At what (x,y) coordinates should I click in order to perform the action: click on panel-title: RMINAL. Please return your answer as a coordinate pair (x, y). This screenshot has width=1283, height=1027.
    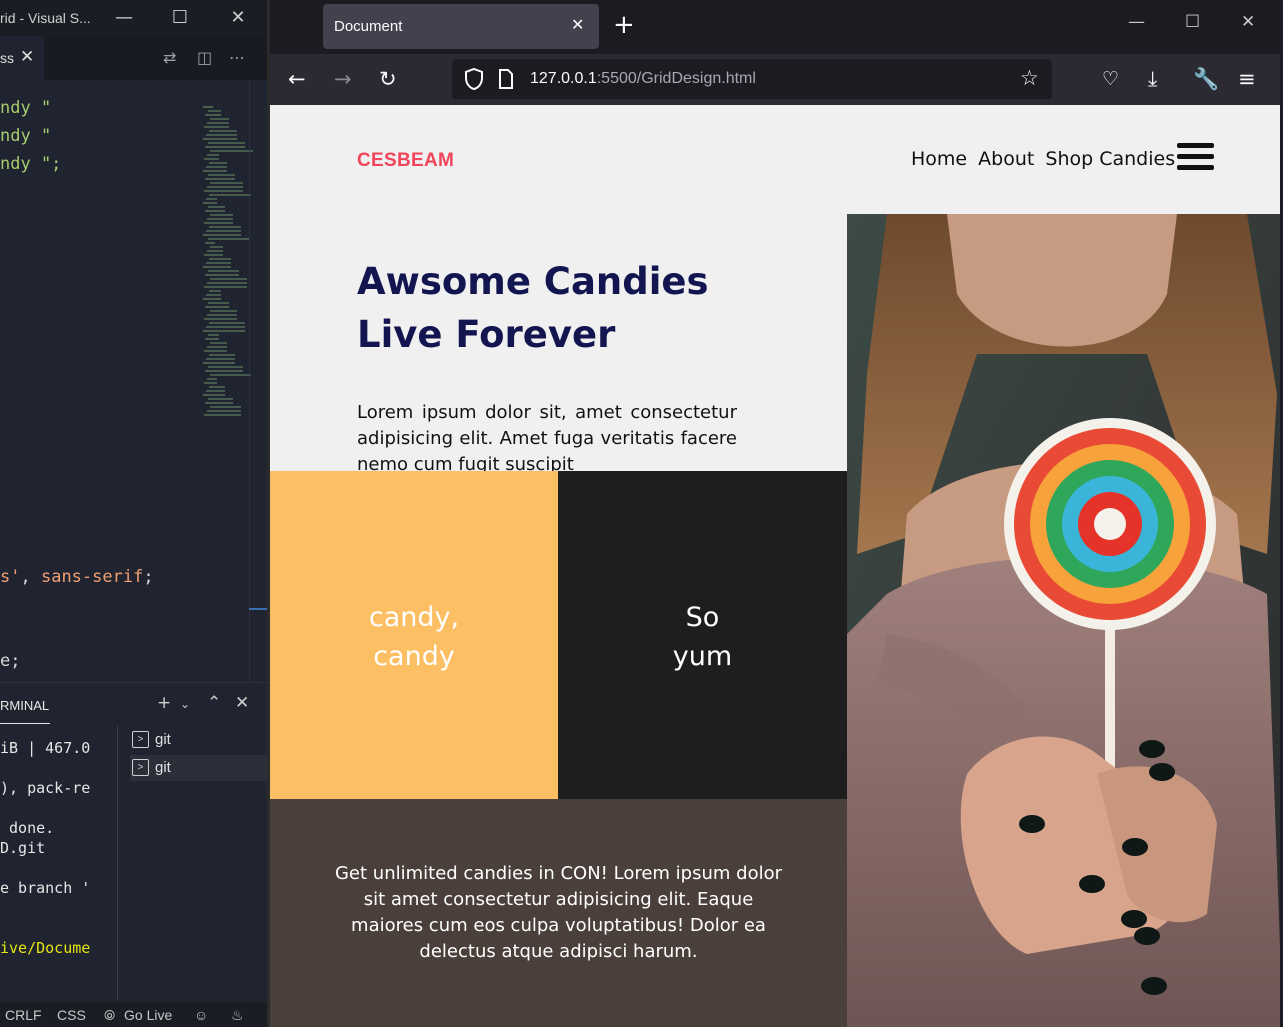
    Looking at the image, I should click on (24, 705).